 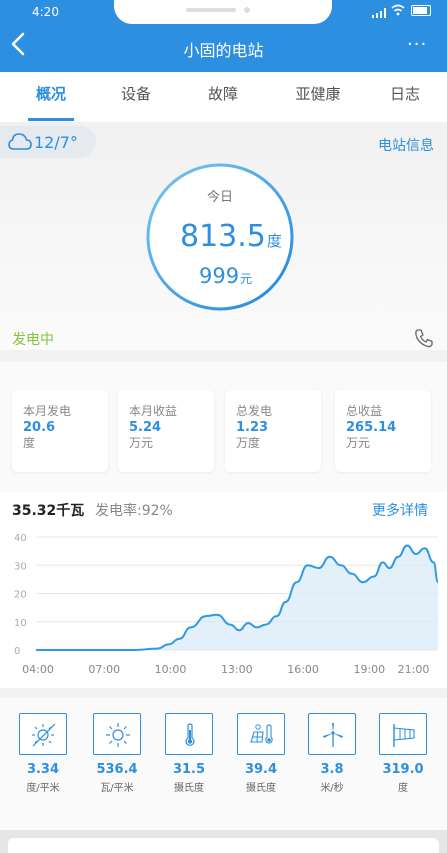 What do you see at coordinates (45, 12) in the screenshot?
I see `status-time: 4:20` at bounding box center [45, 12].